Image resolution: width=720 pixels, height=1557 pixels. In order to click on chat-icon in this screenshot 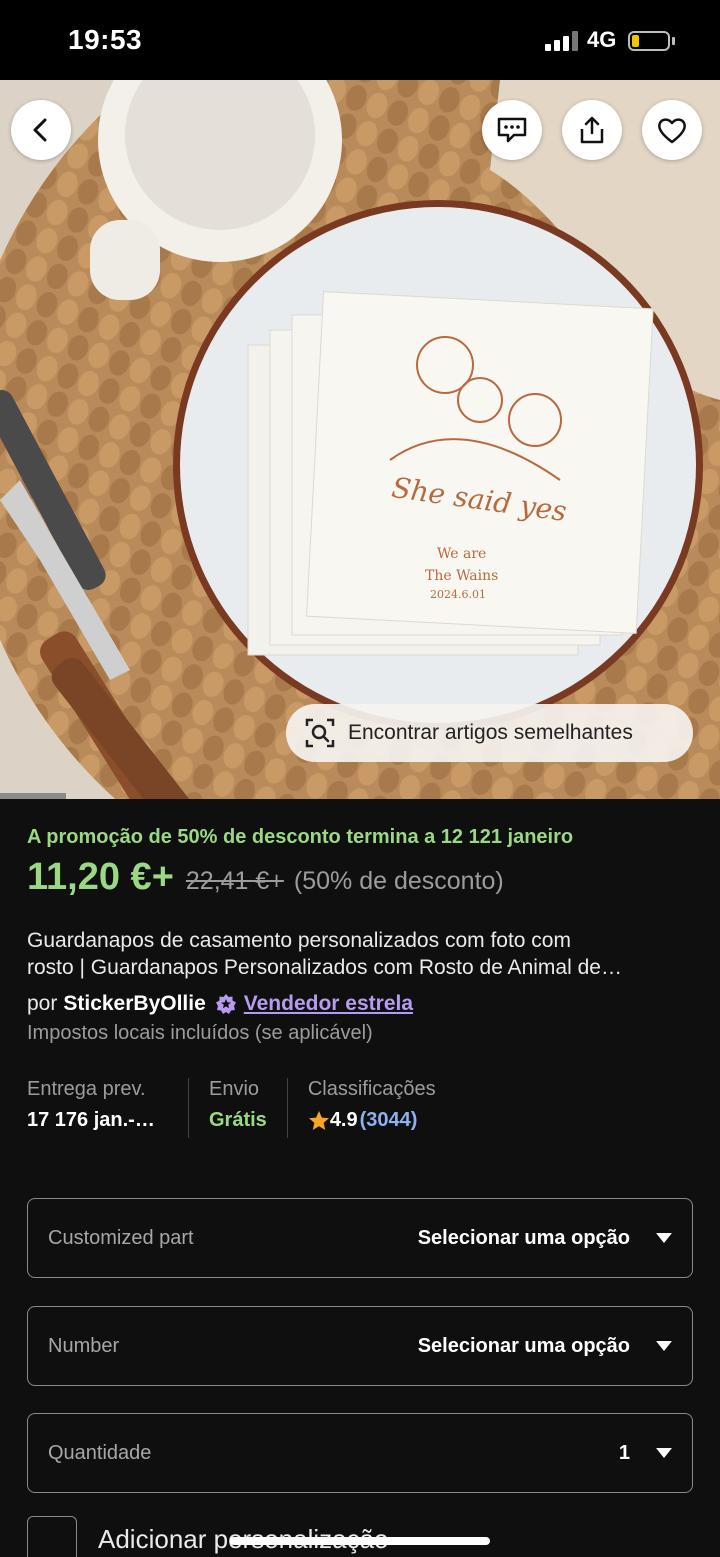, I will do `click(512, 130)`.